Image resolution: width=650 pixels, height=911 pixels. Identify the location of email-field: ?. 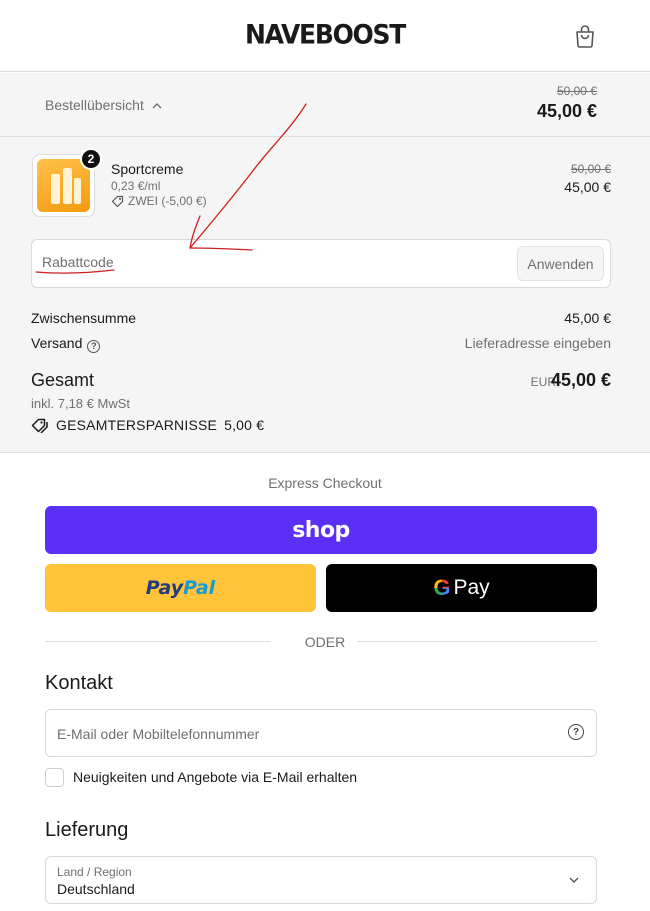
(321, 733).